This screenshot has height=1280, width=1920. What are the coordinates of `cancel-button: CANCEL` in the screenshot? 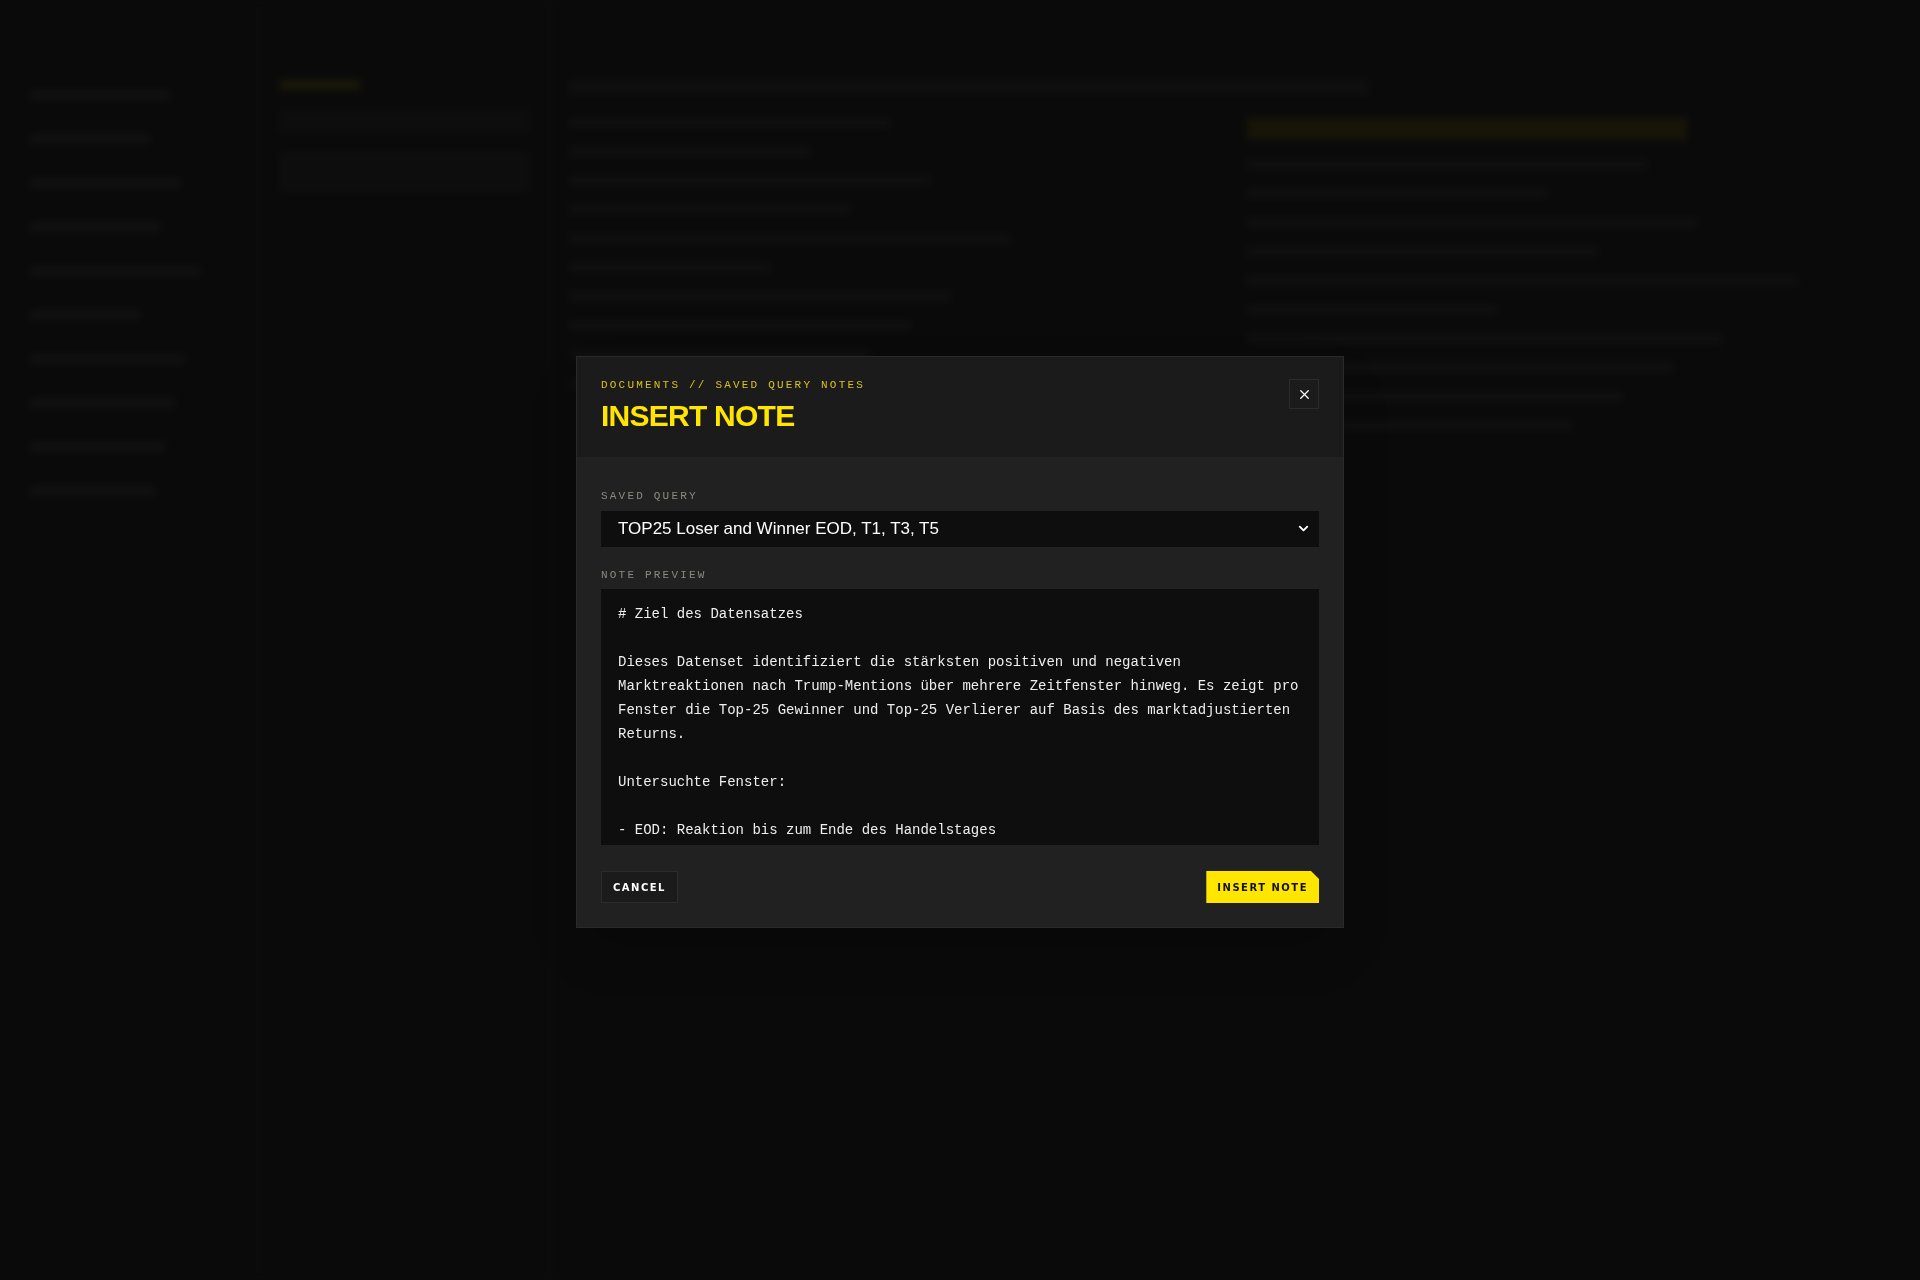 It's located at (639, 887).